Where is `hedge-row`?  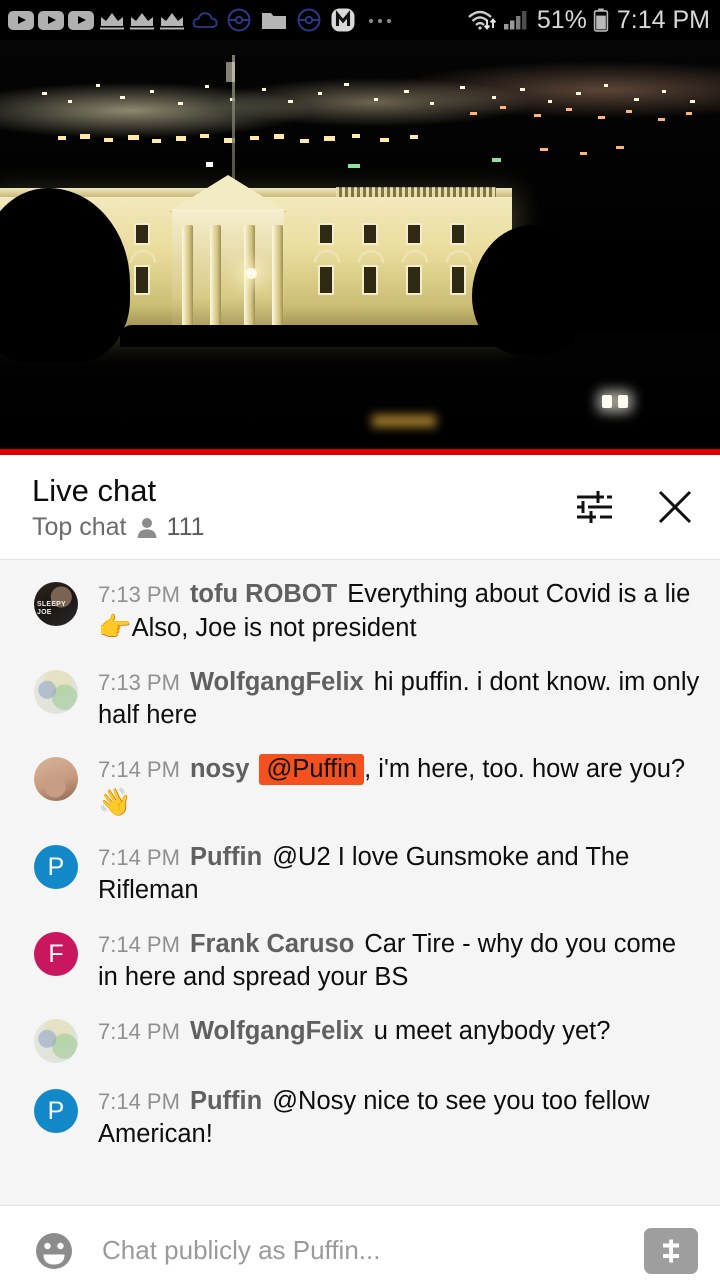 hedge-row is located at coordinates (320, 336).